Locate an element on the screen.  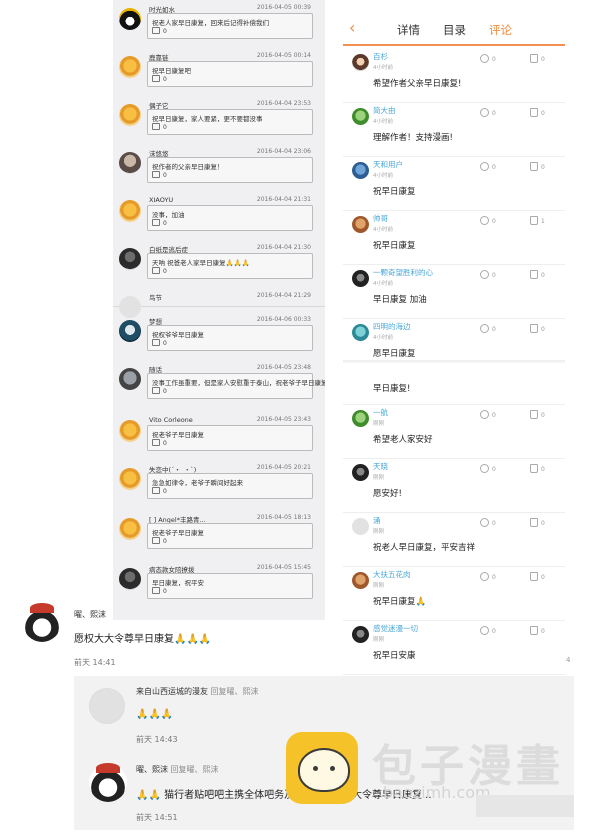
comment-username: 天晓 is located at coordinates (380, 466).